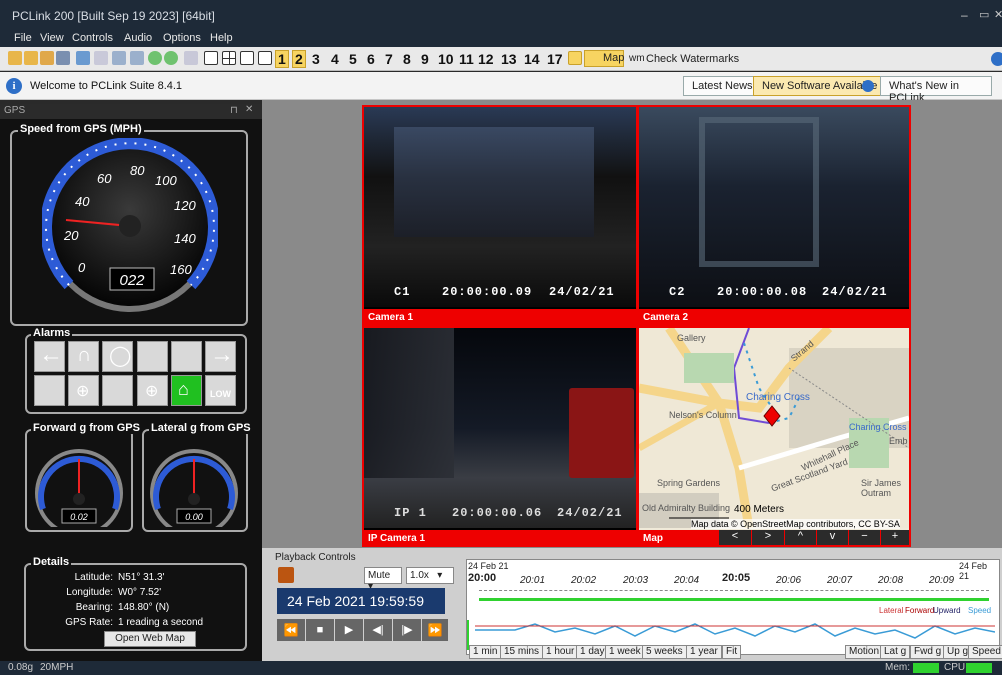 The image size is (1002, 675). What do you see at coordinates (704, 652) in the screenshot?
I see `range-tab-1-year: 1 year` at bounding box center [704, 652].